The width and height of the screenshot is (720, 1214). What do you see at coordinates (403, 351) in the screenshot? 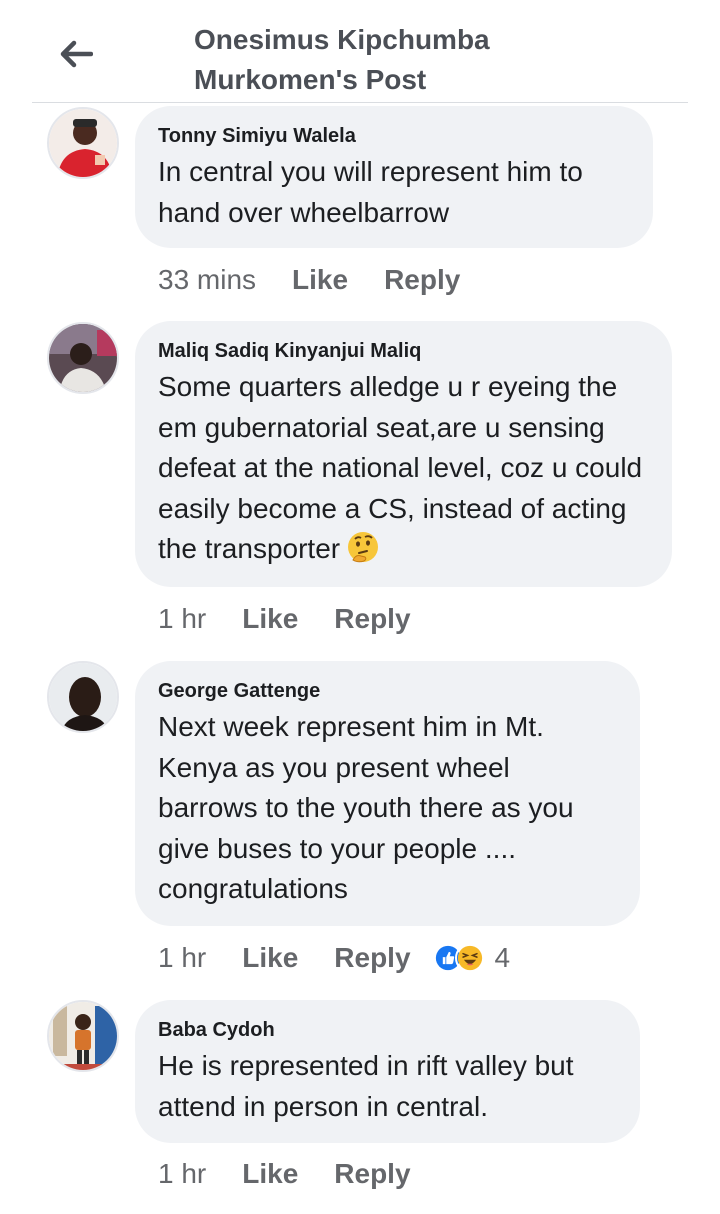
I see `comment-author: Maliq Sadiq Kinyanjui Maliq` at bounding box center [403, 351].